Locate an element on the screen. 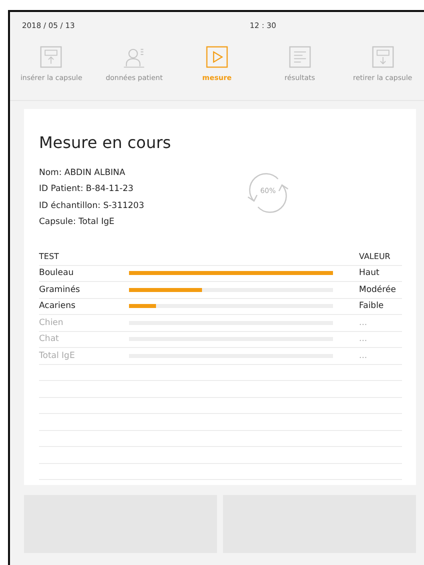 The width and height of the screenshot is (424, 565). tray-up-icon is located at coordinates (51, 57).